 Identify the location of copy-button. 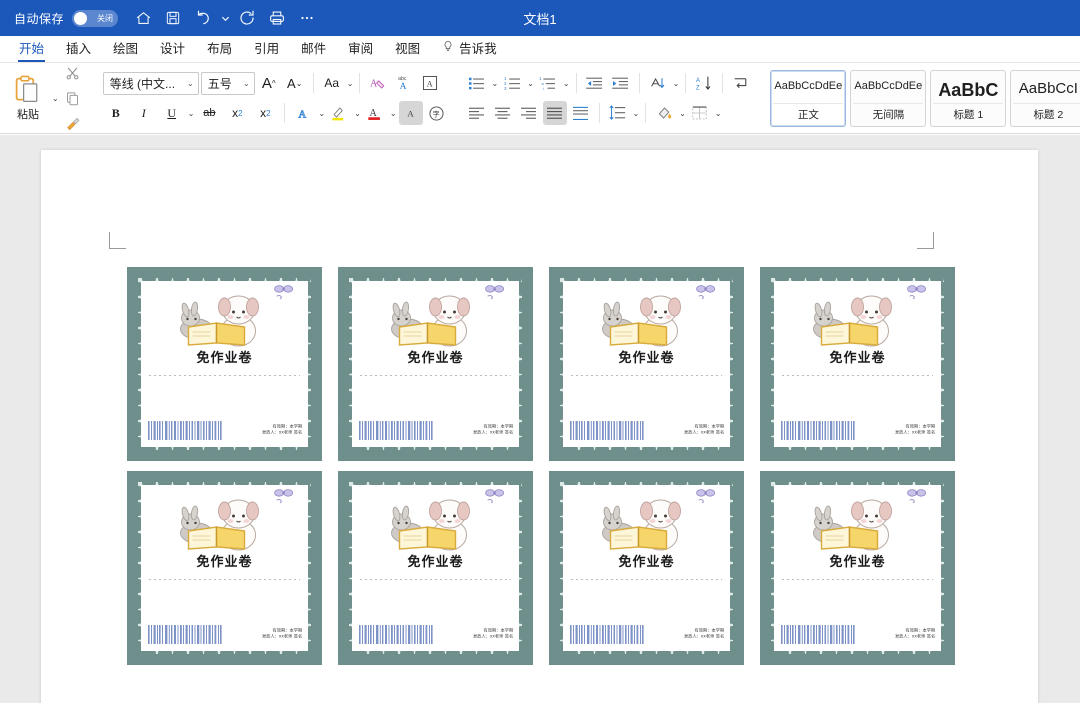
(73, 98).